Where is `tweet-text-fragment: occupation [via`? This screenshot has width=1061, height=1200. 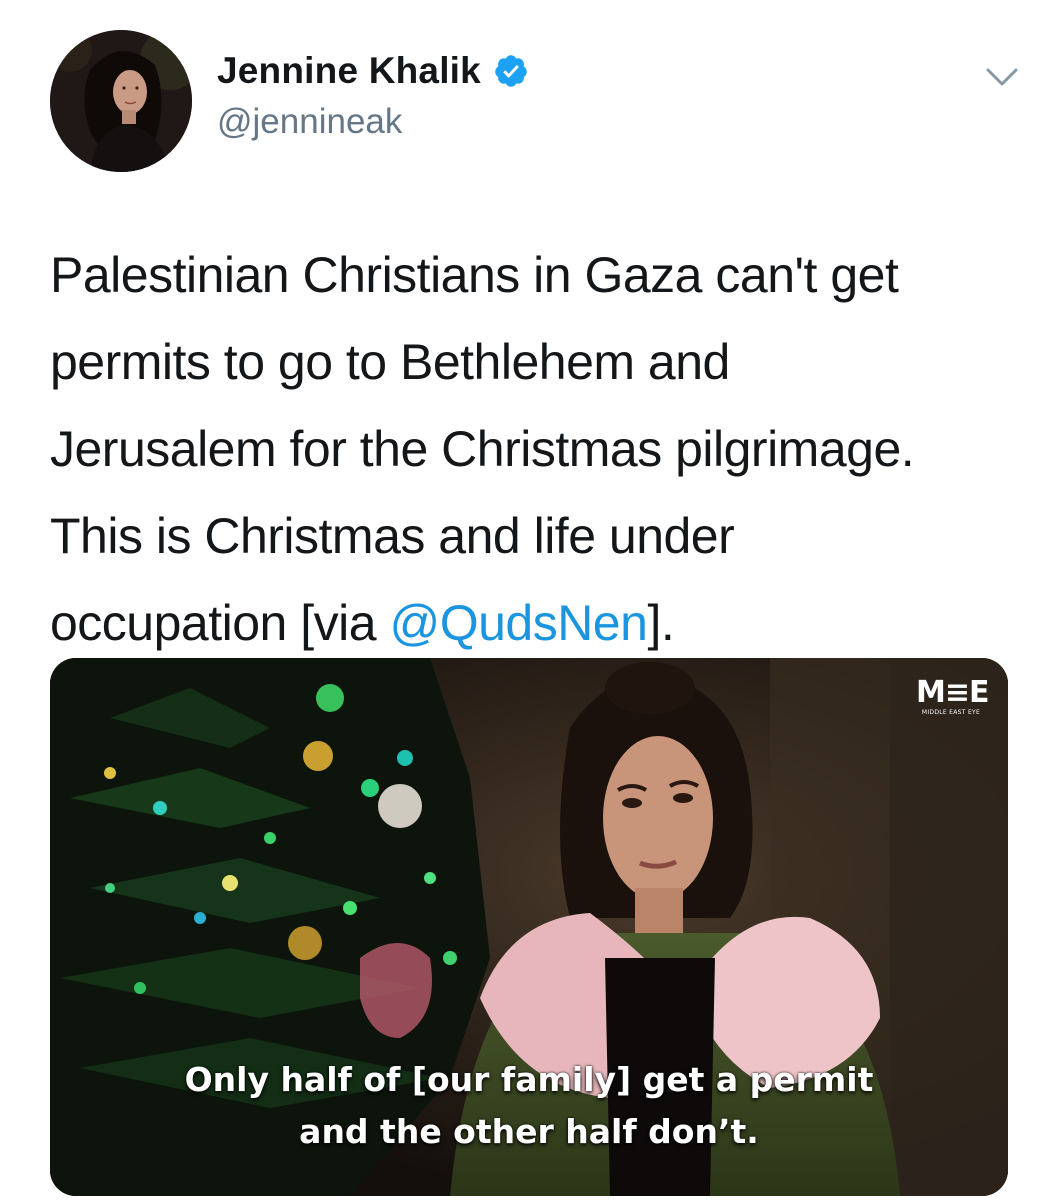 tweet-text-fragment: occupation [via is located at coordinates (220, 623).